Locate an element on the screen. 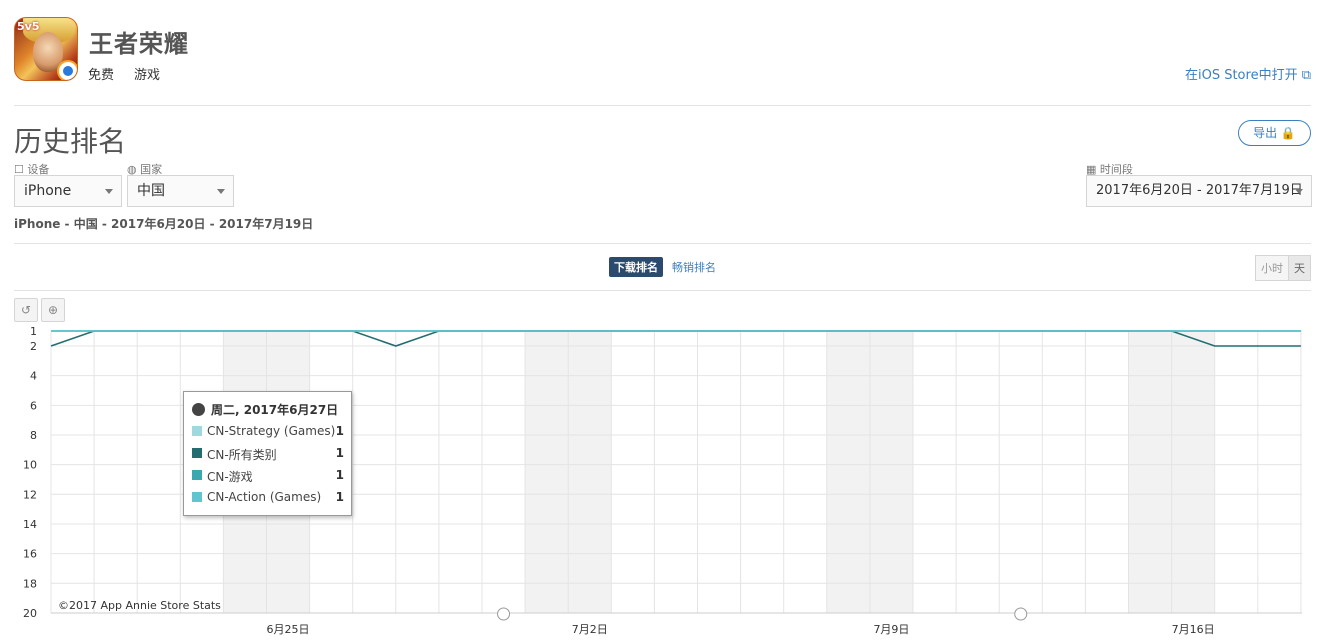 Image resolution: width=1320 pixels, height=644 pixels. device-select: iPhone is located at coordinates (68, 191).